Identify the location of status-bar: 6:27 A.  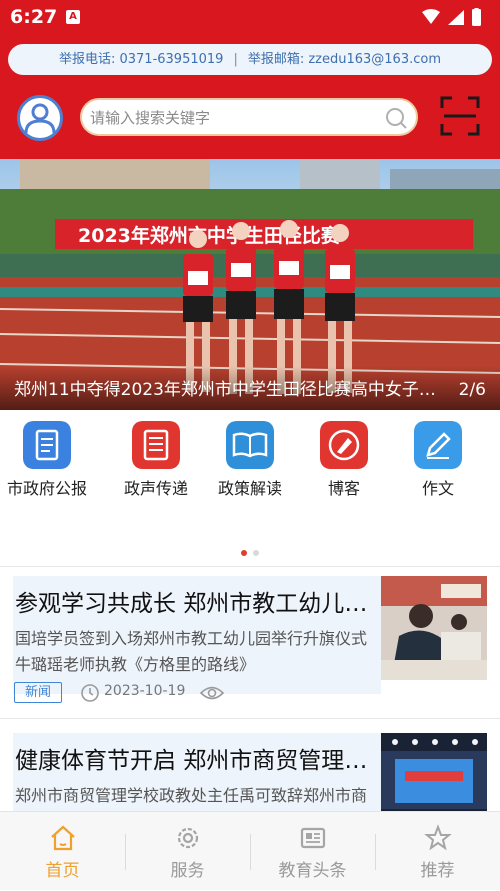
(250, 18).